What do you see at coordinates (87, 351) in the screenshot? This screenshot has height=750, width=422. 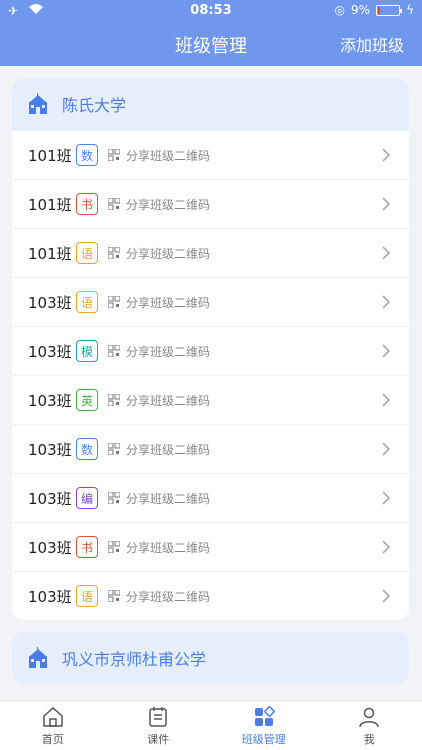 I see `subject-badge: 模` at bounding box center [87, 351].